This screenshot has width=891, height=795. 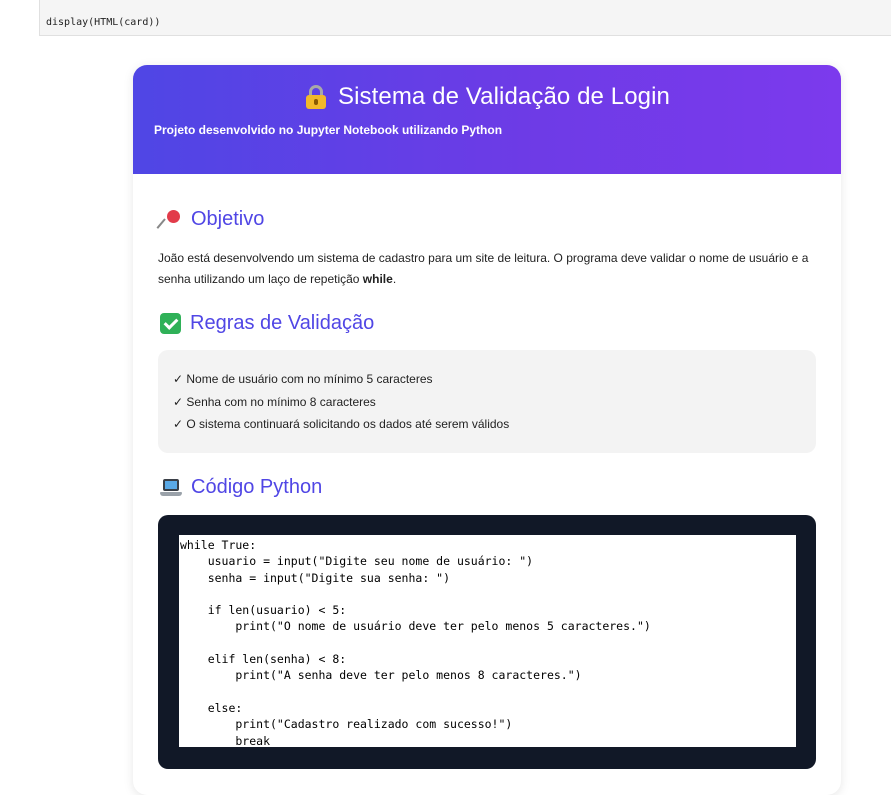 I want to click on cell-code: display(HTML(card)), so click(x=103, y=22).